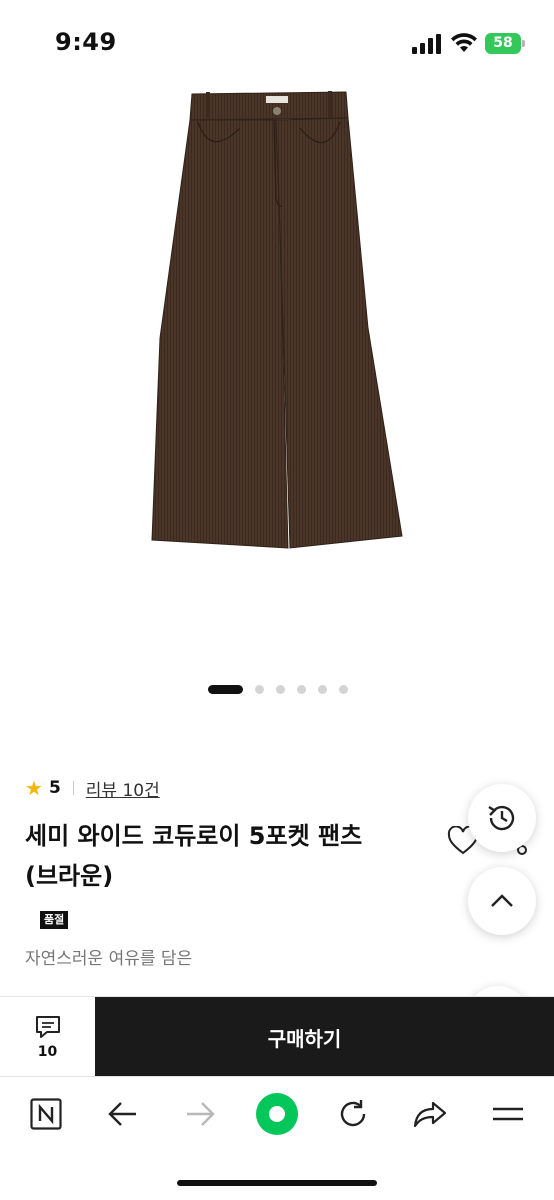  What do you see at coordinates (123, 788) in the screenshot?
I see `review-link: 리뷰 10건` at bounding box center [123, 788].